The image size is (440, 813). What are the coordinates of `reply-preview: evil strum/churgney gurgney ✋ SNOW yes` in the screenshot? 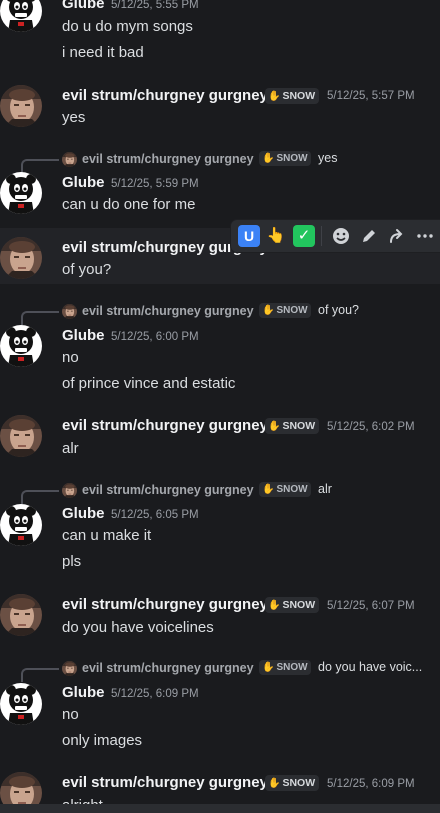 It's located at (220, 161).